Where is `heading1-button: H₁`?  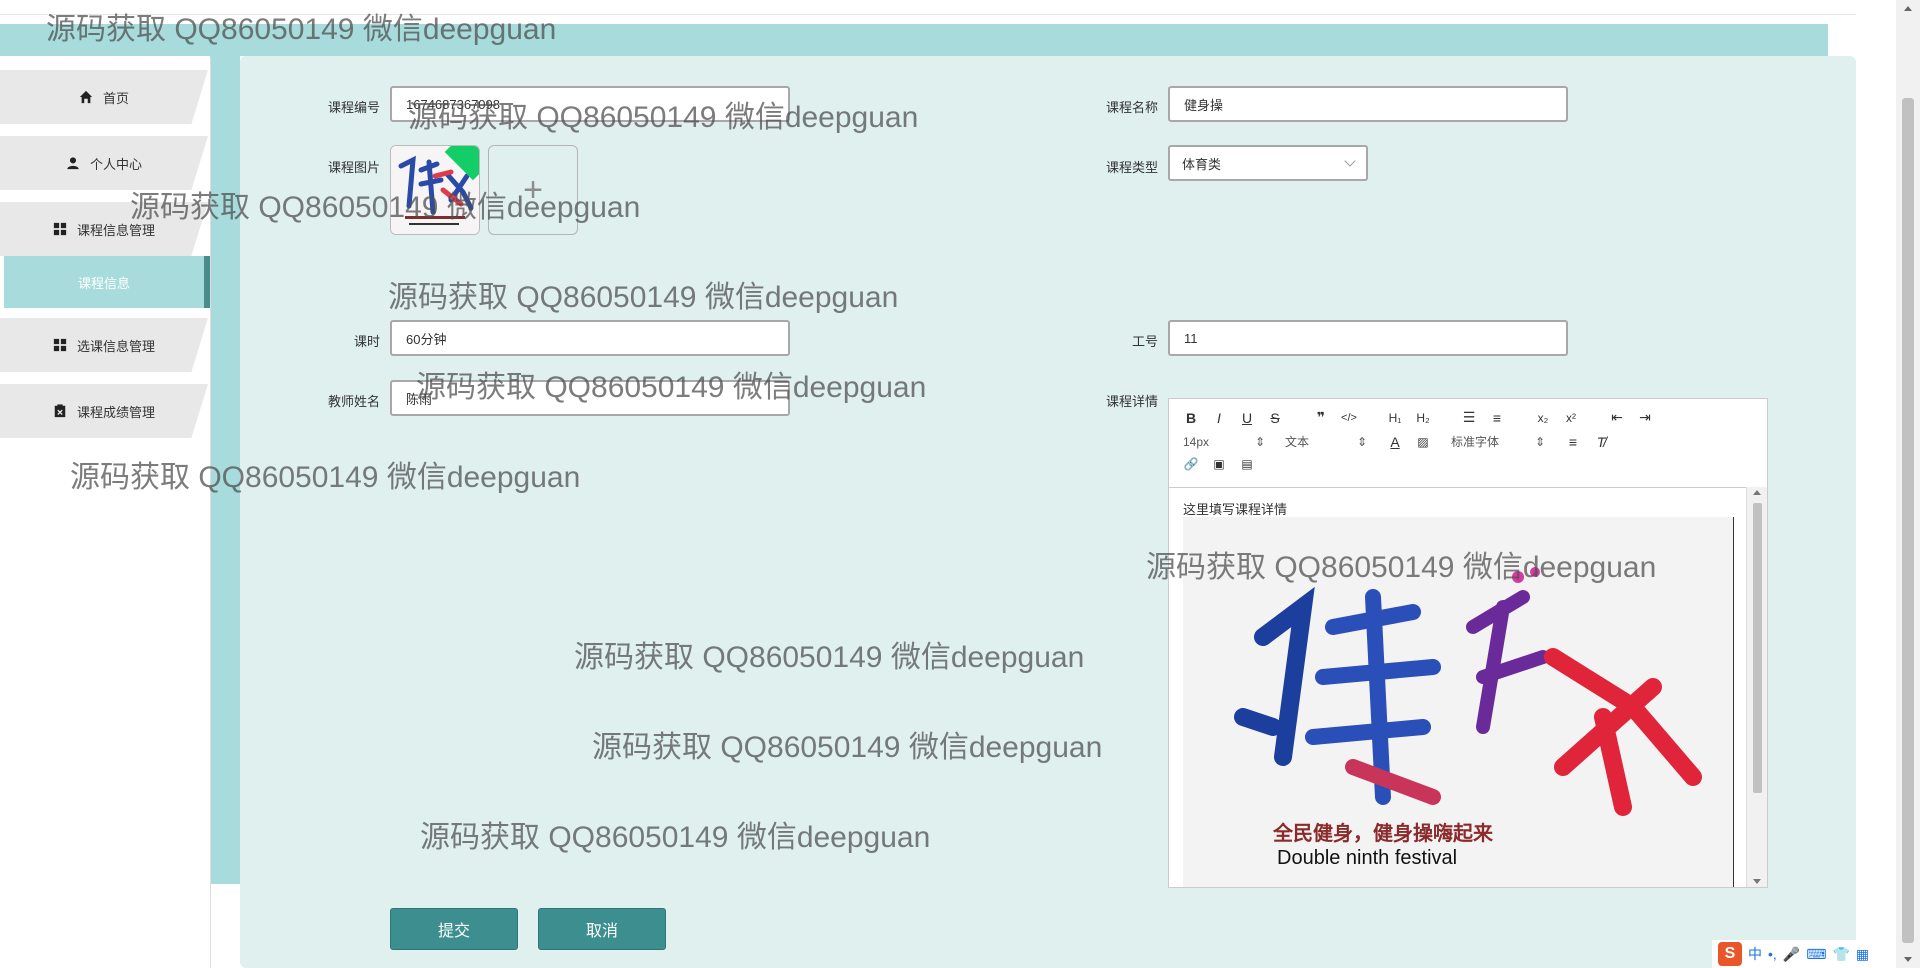 heading1-button: H₁ is located at coordinates (1395, 418).